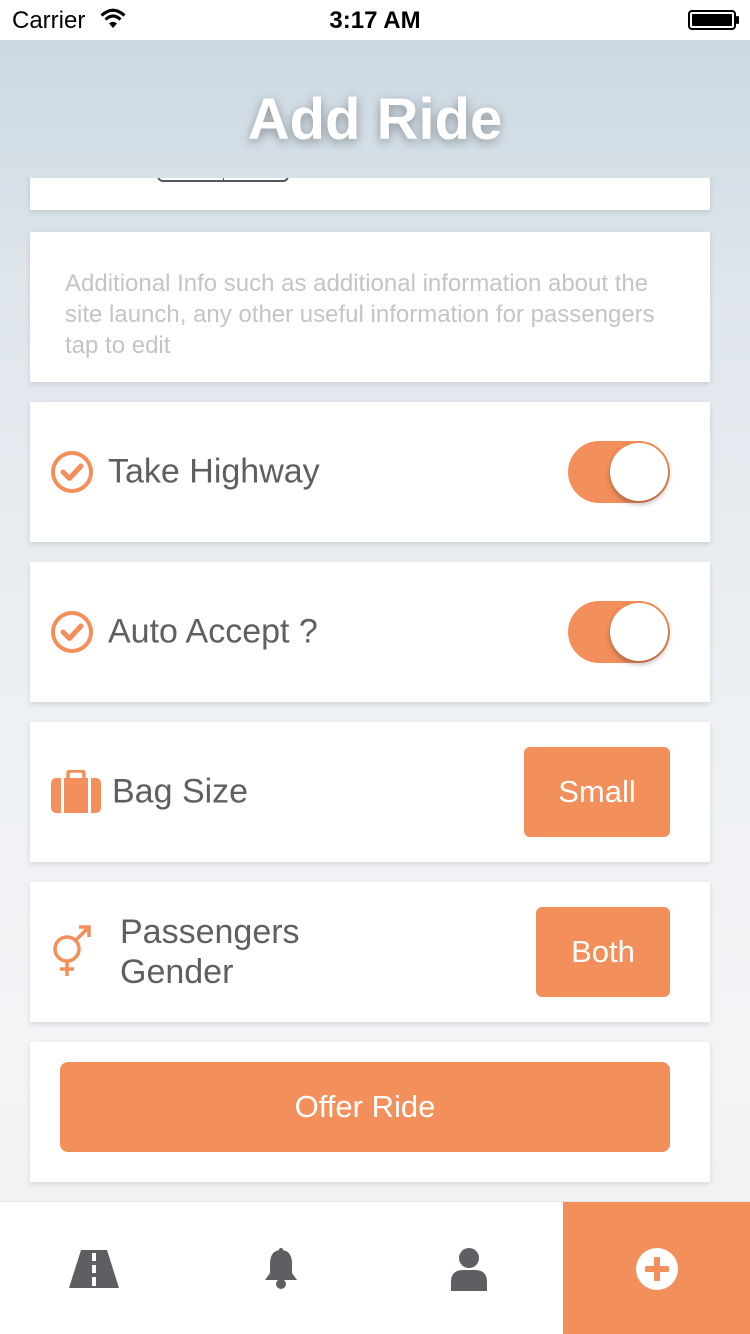 This screenshot has height=1334, width=750. I want to click on bag-size-button: Small, so click(597, 792).